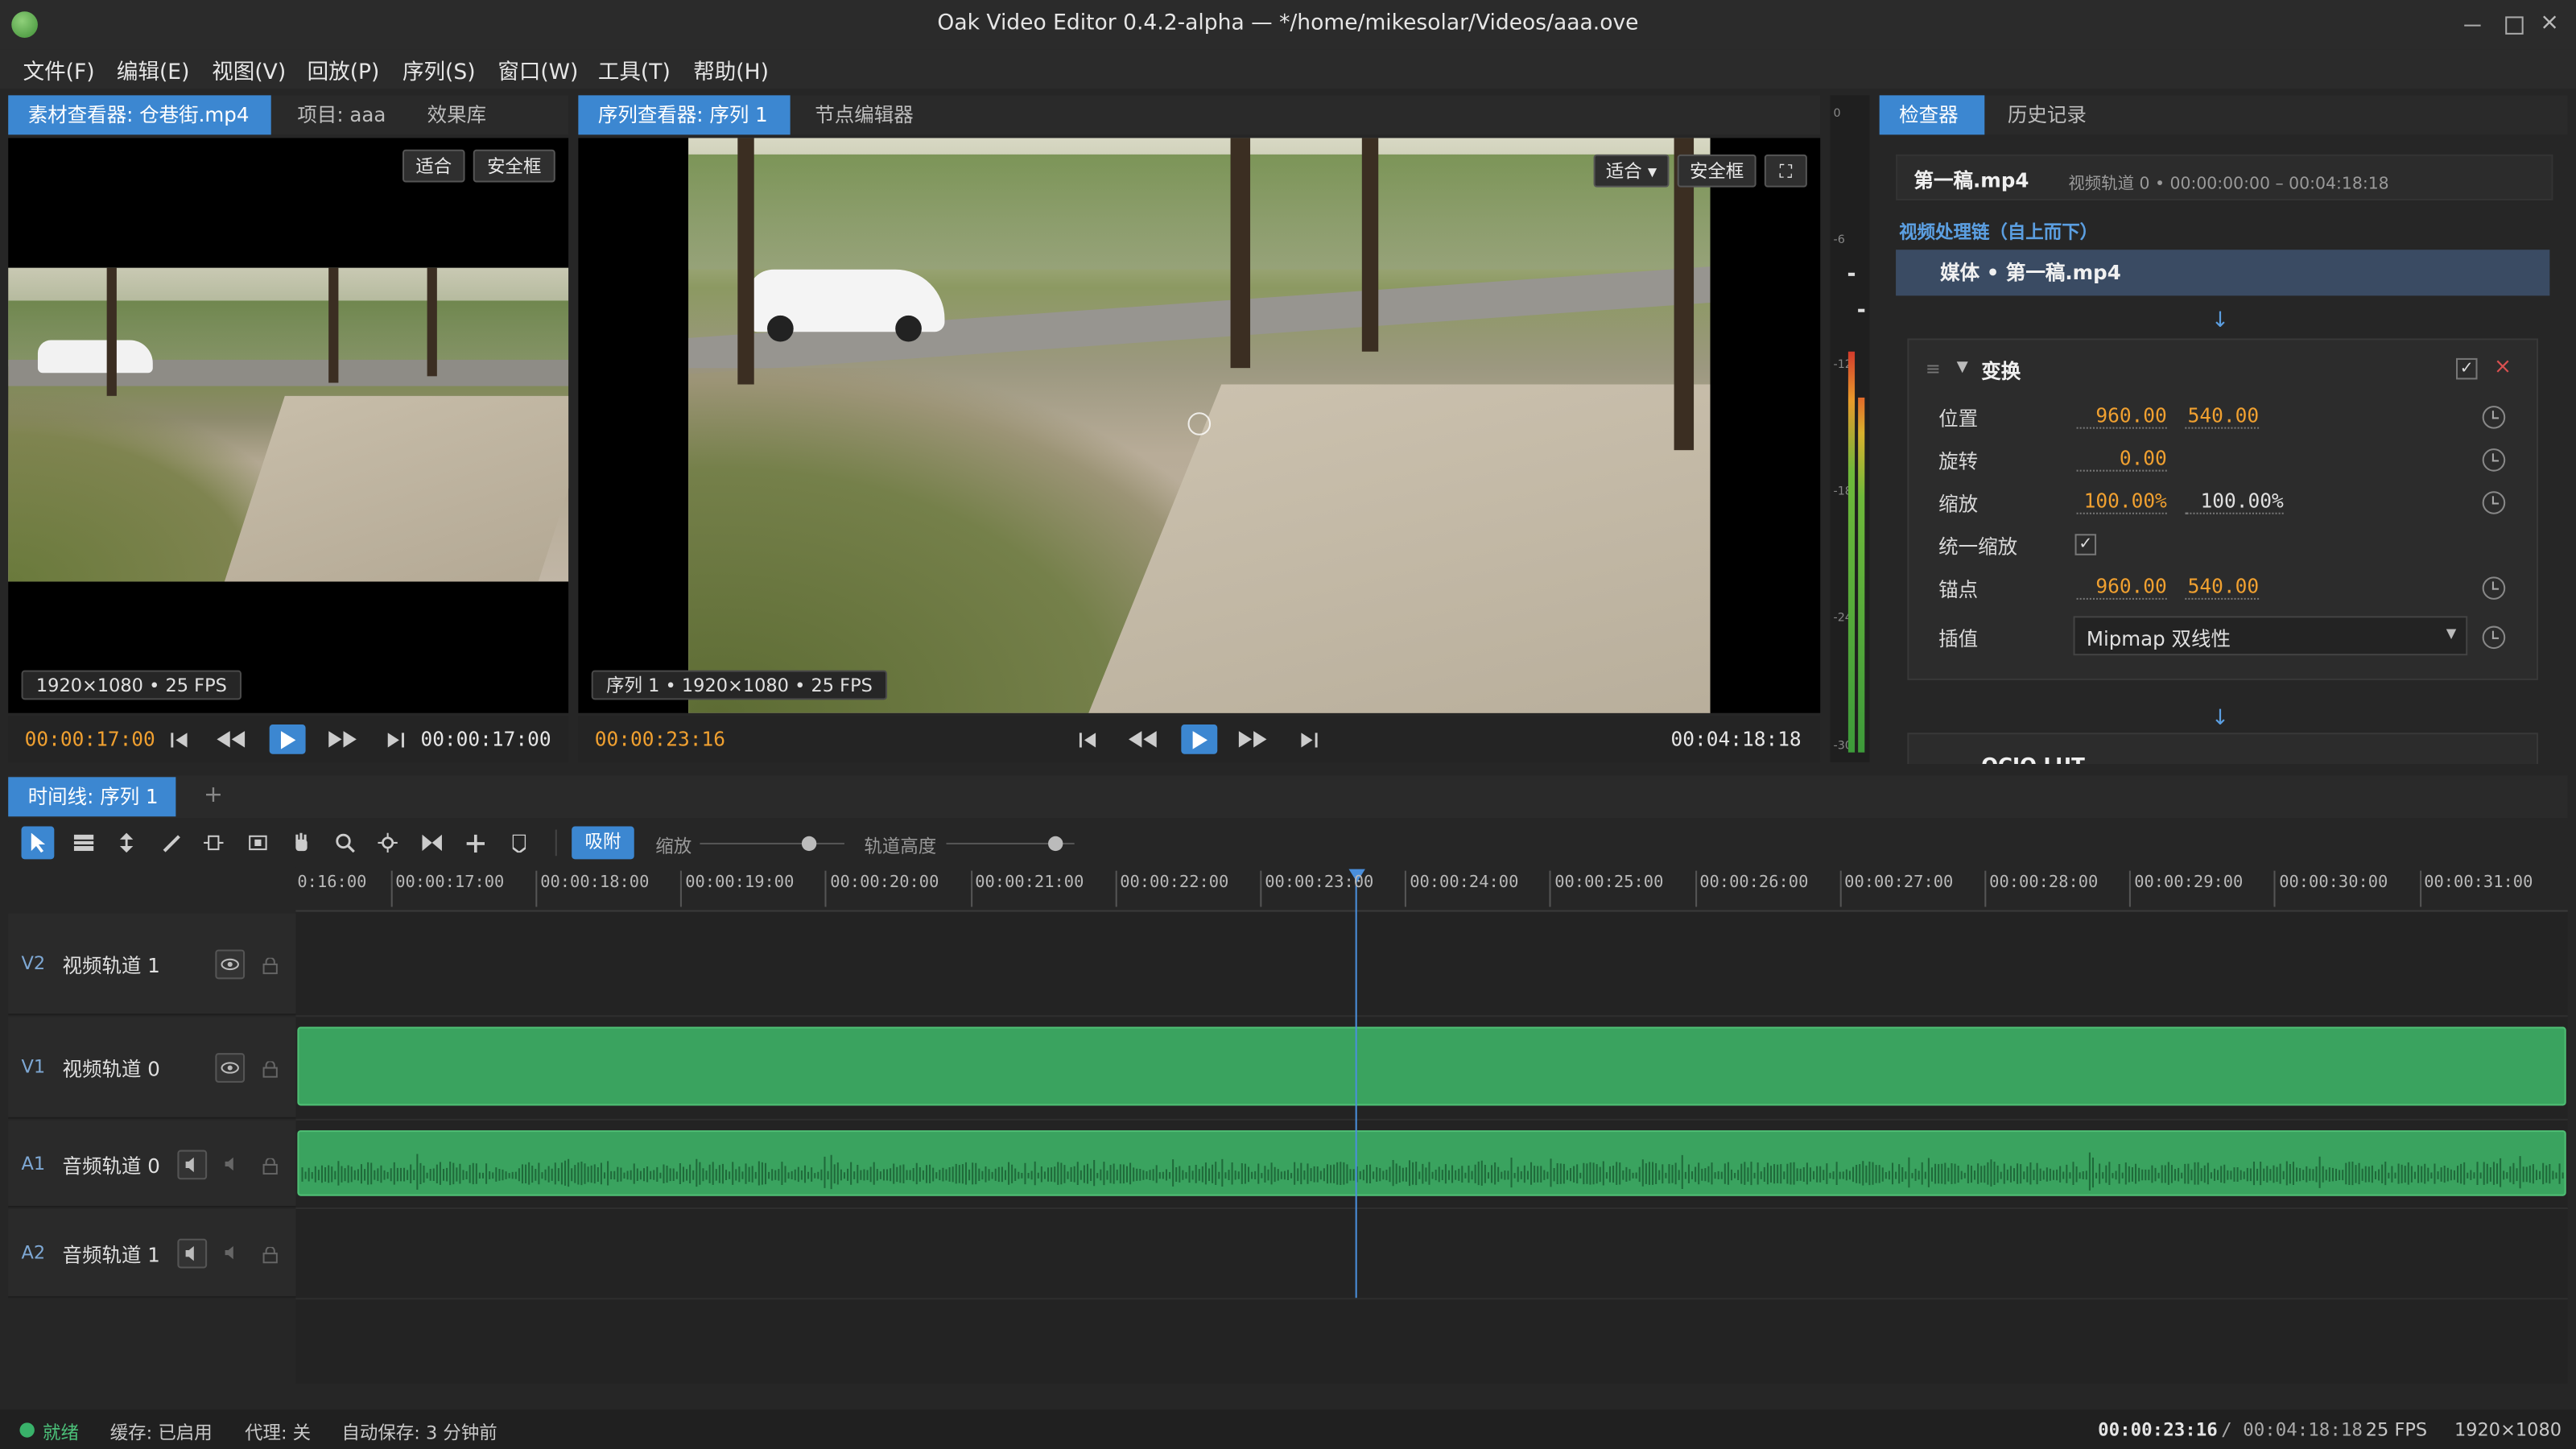  What do you see at coordinates (59, 70) in the screenshot?
I see `menu-file: 文件(F)` at bounding box center [59, 70].